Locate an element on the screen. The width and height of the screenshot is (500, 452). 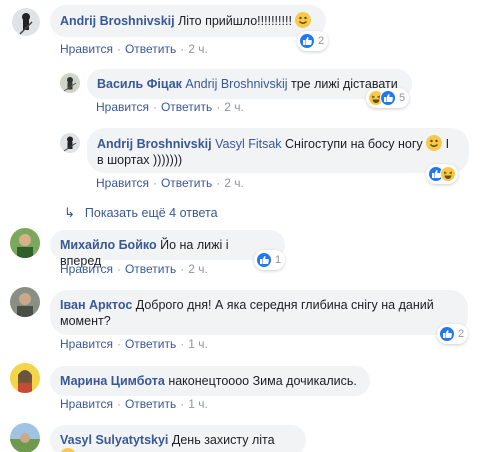
reaction-count: 5 is located at coordinates (402, 98).